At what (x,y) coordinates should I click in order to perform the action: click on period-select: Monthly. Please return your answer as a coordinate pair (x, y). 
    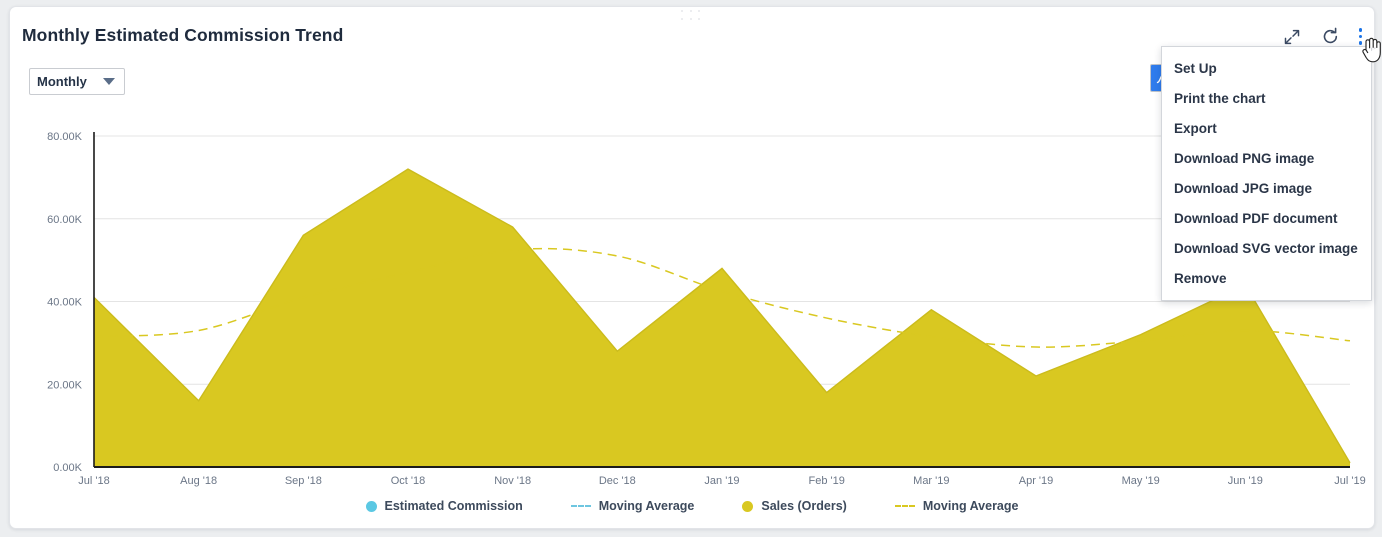
    Looking at the image, I should click on (77, 81).